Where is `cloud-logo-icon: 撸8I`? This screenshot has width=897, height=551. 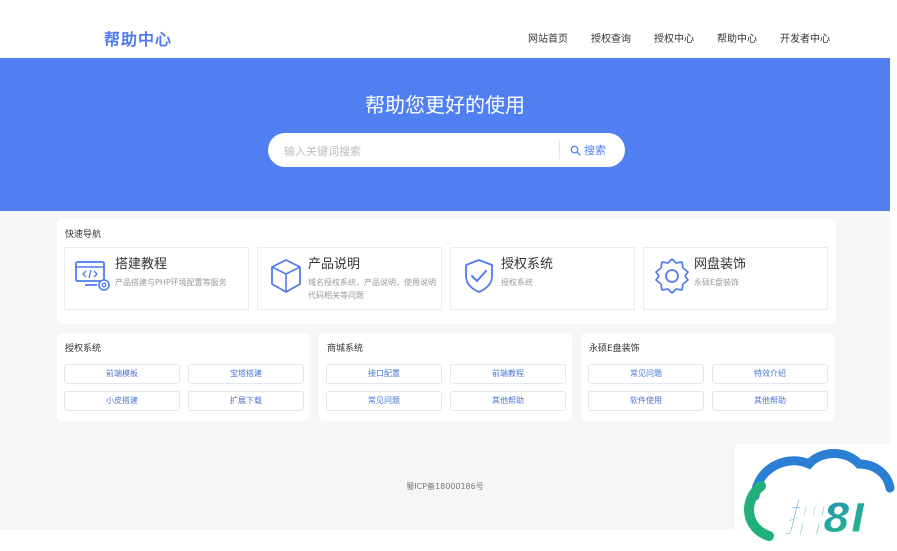
cloud-logo-icon: 撸8I is located at coordinates (819, 496).